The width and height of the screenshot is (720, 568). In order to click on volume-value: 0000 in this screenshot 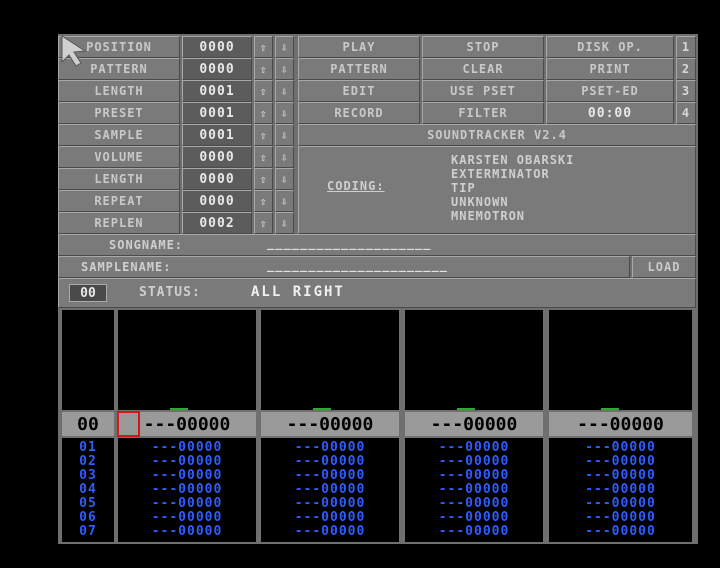, I will do `click(217, 157)`.